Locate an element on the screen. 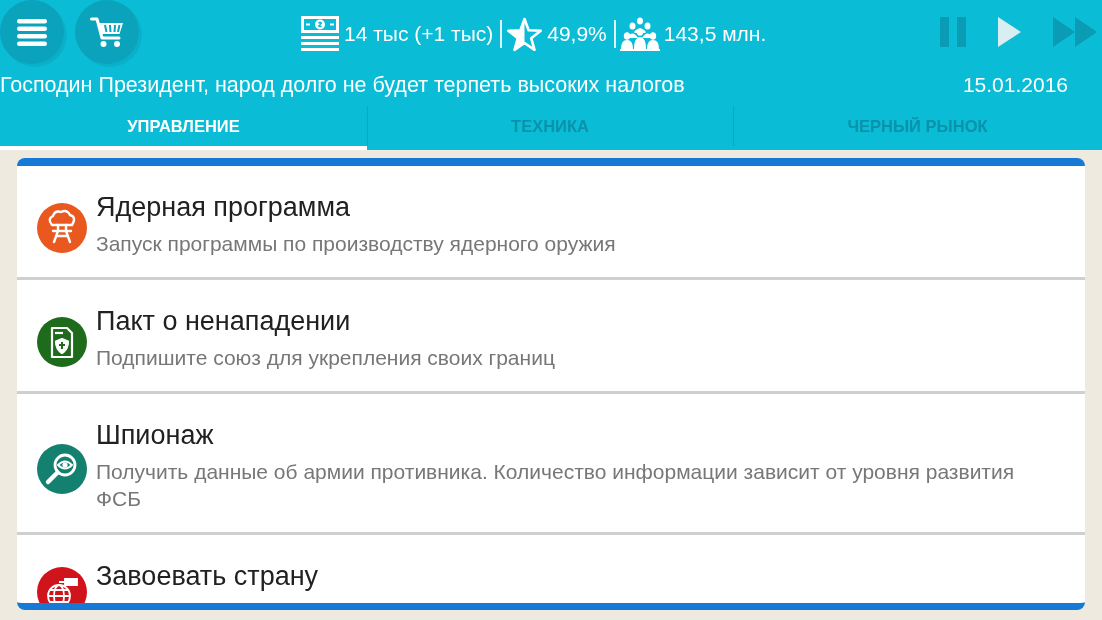  shop-button is located at coordinates (107, 32).